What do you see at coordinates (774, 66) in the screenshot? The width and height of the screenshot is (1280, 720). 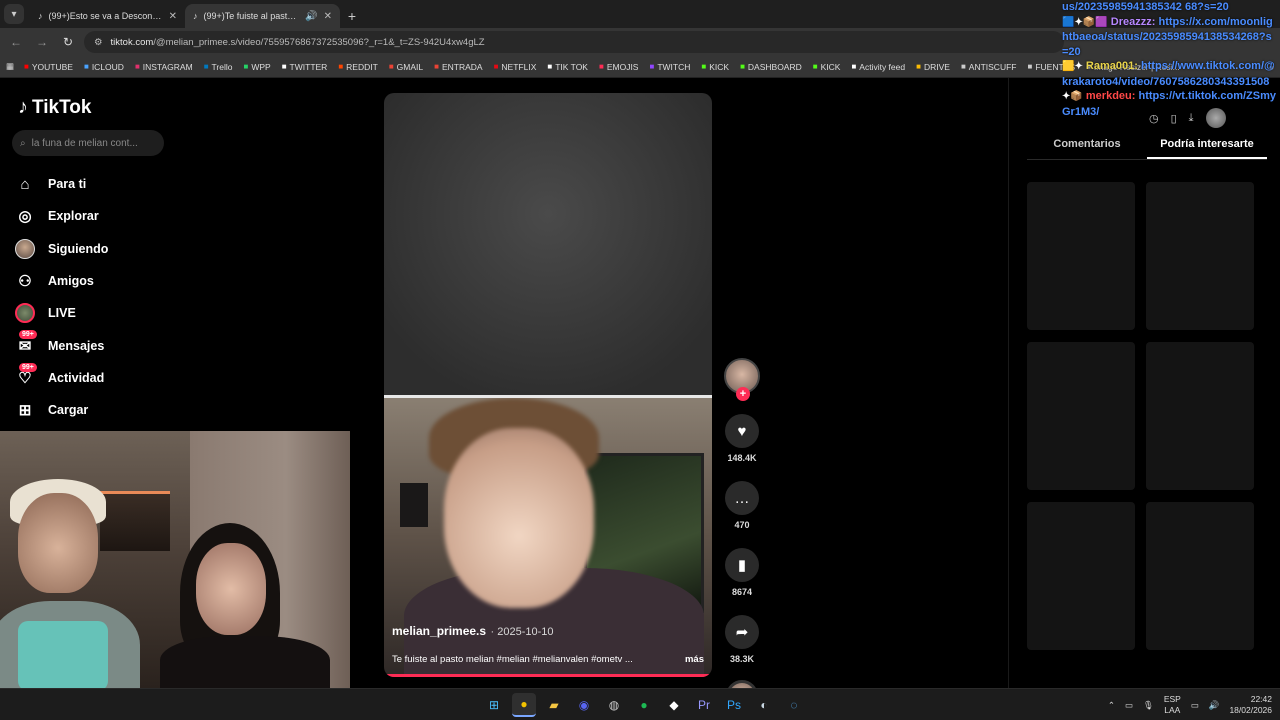 I see `bookmark-label: DASHBOARD` at bounding box center [774, 66].